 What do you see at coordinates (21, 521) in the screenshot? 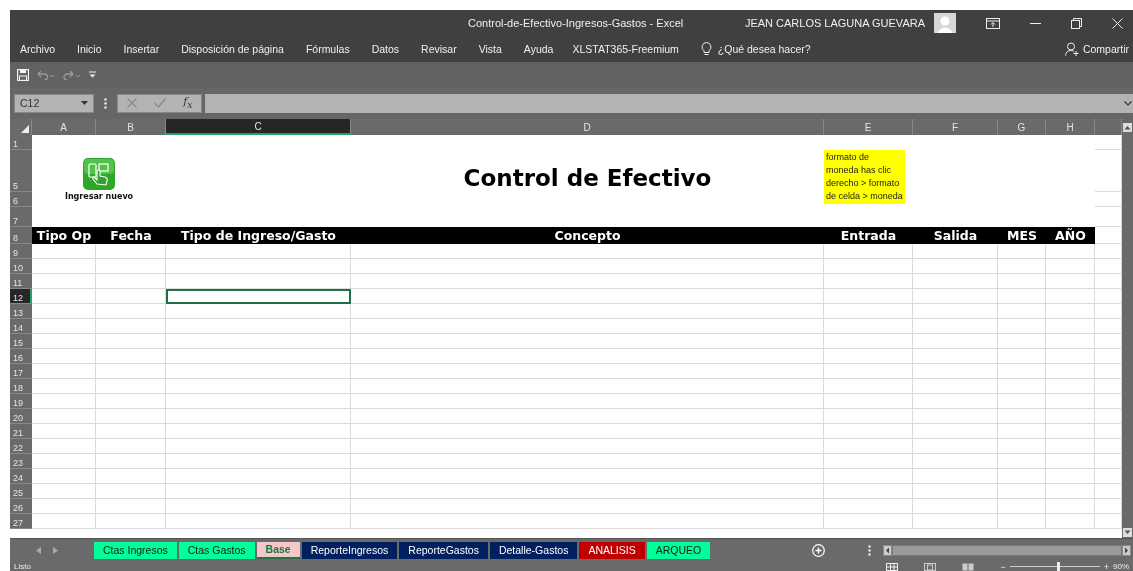
I see `row-header: 27` at bounding box center [21, 521].